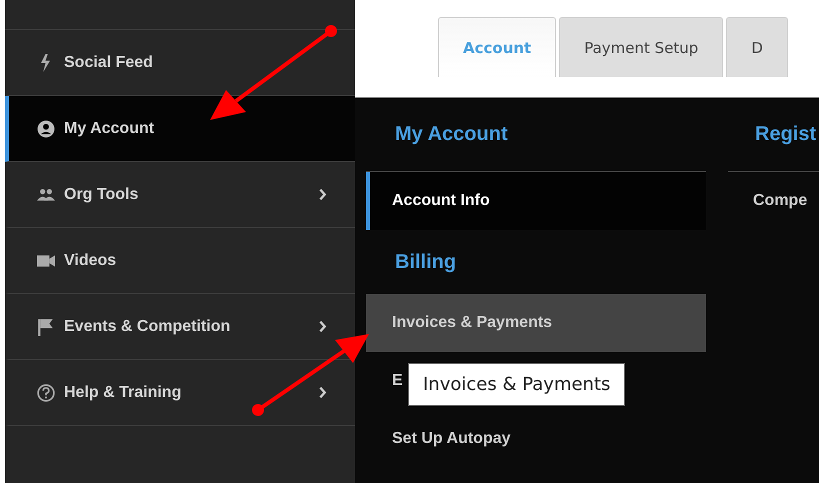 This screenshot has height=483, width=819. I want to click on item-label: Events & Competition, so click(147, 327).